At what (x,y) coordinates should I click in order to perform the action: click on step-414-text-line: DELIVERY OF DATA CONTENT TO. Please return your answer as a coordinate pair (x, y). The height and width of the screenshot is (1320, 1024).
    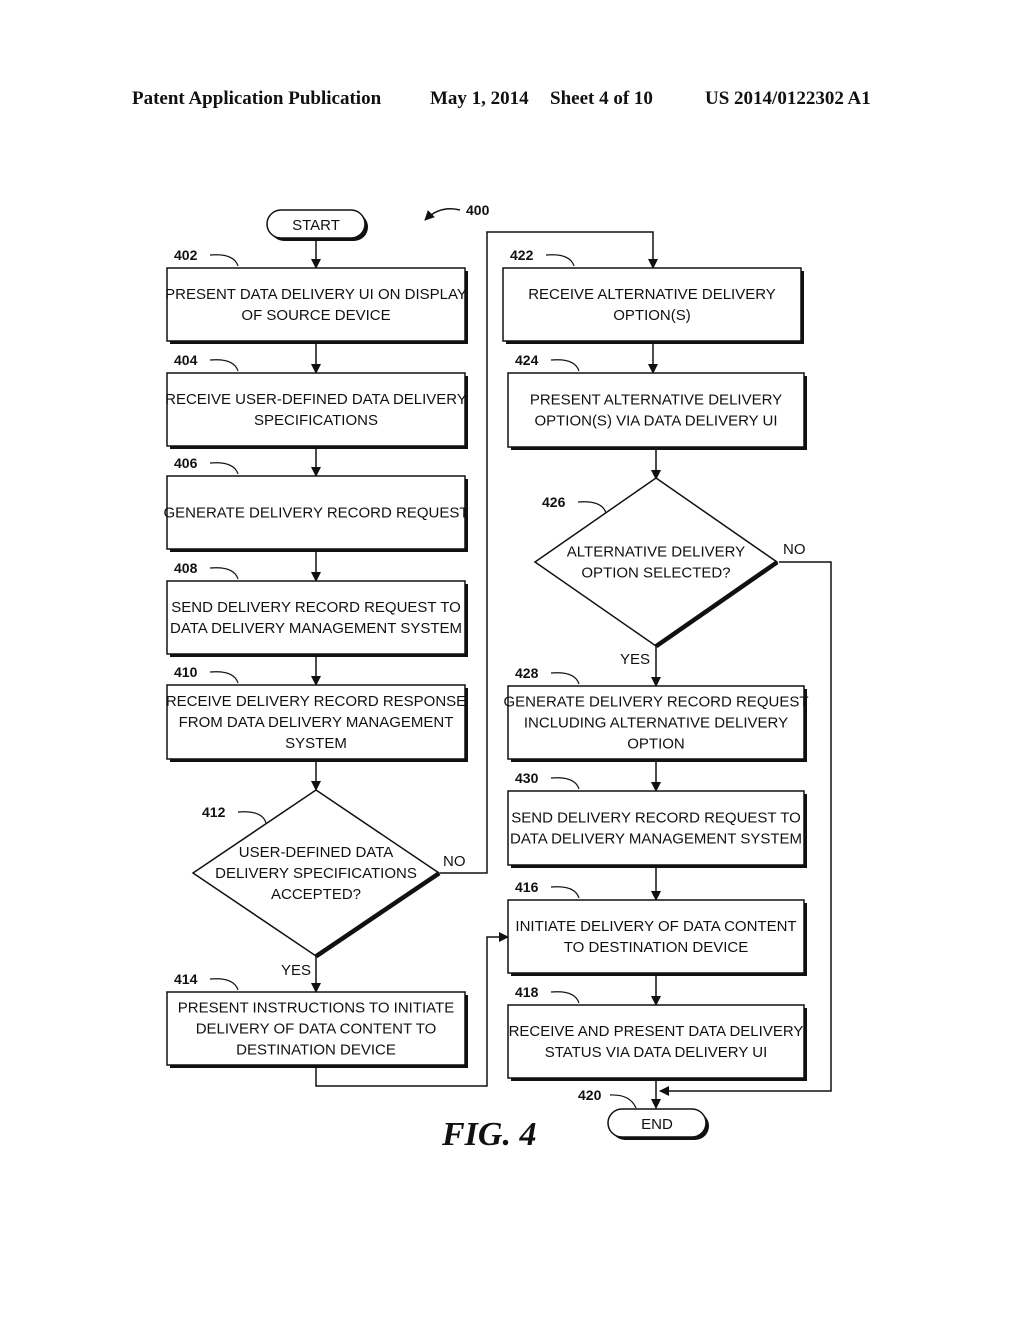
    Looking at the image, I should click on (316, 1029).